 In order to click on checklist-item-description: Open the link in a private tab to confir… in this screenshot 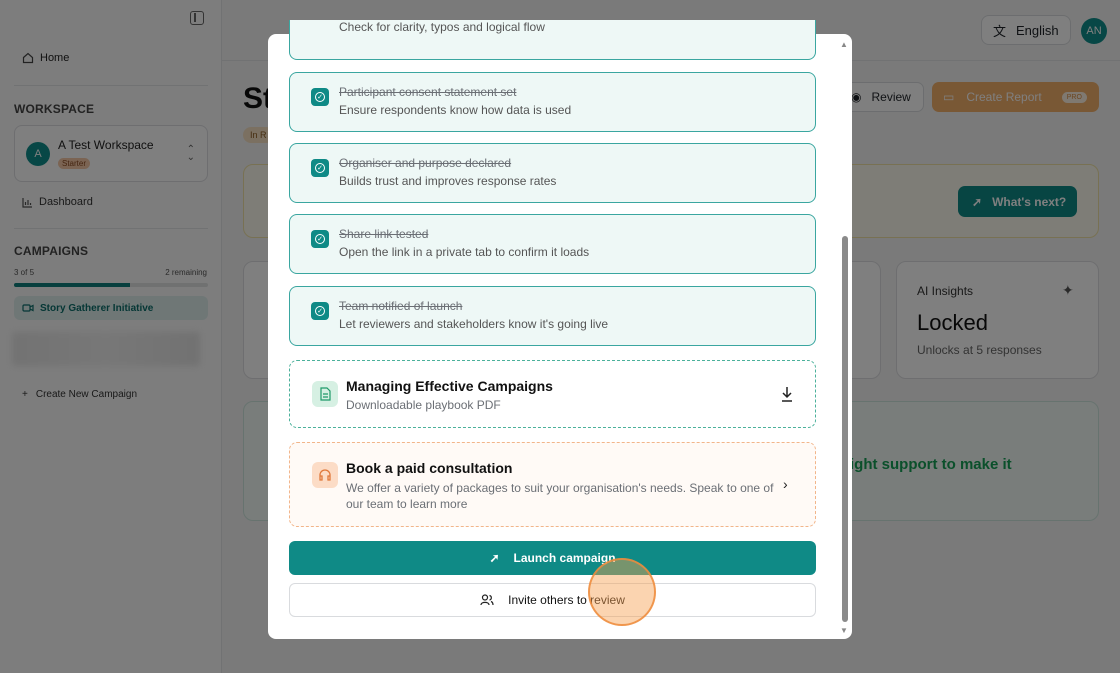, I will do `click(464, 252)`.